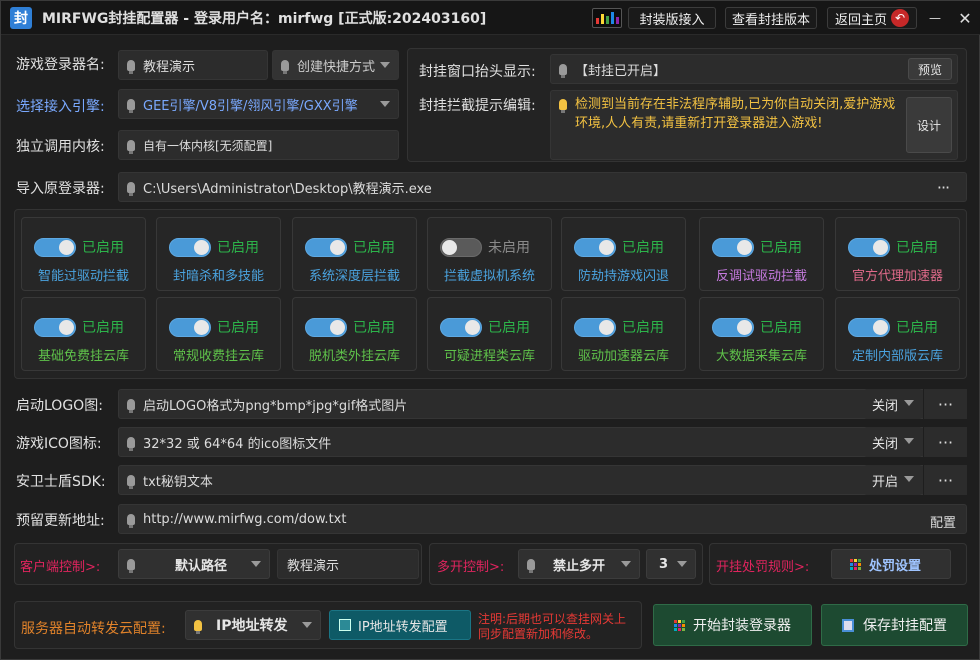  Describe the element at coordinates (754, 69) in the screenshot. I see `window-title-input: 【封挂已开启】 预览` at that location.